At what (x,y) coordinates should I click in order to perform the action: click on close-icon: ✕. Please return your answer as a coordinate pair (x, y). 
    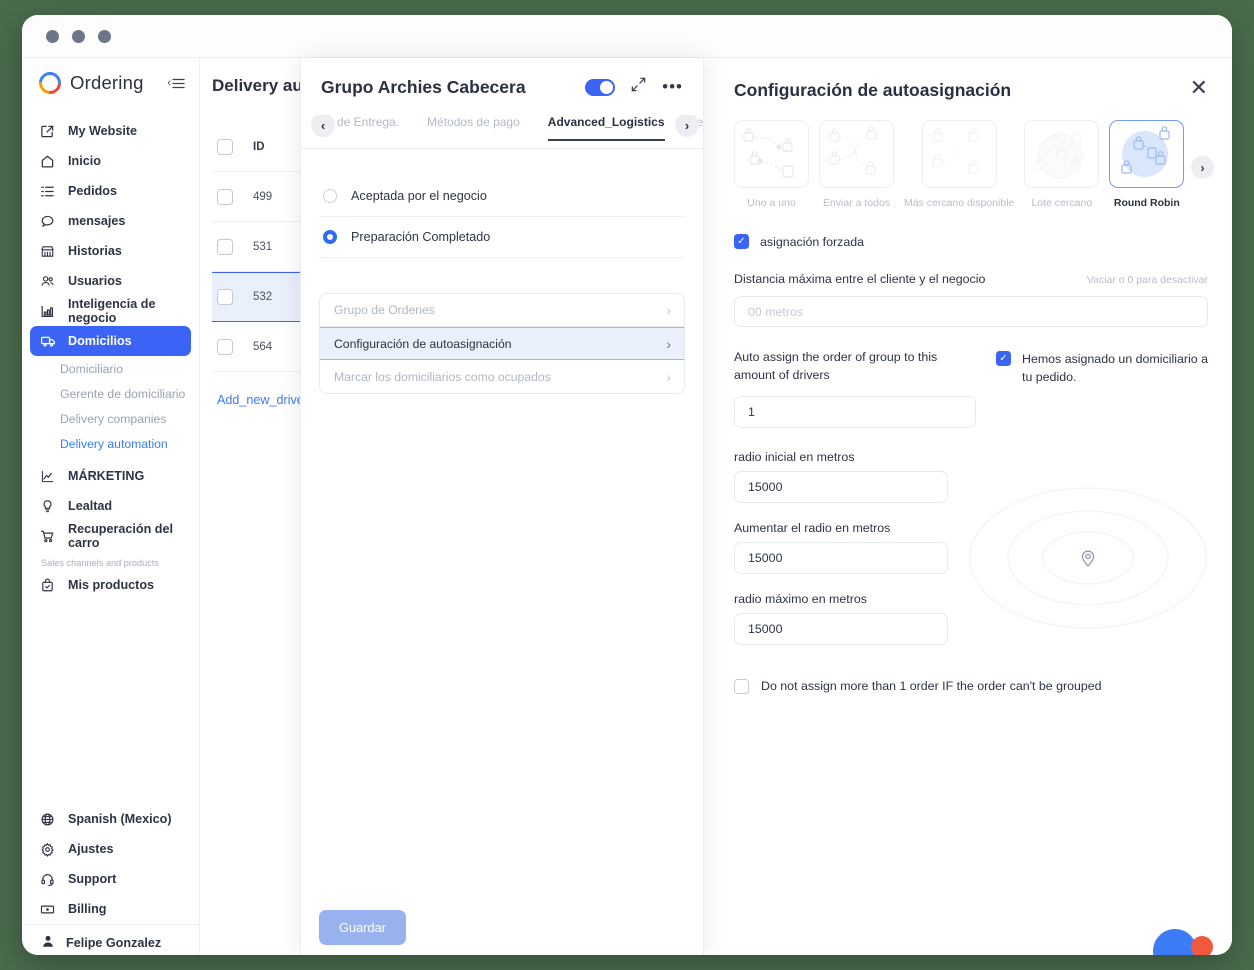
    Looking at the image, I should click on (1199, 88).